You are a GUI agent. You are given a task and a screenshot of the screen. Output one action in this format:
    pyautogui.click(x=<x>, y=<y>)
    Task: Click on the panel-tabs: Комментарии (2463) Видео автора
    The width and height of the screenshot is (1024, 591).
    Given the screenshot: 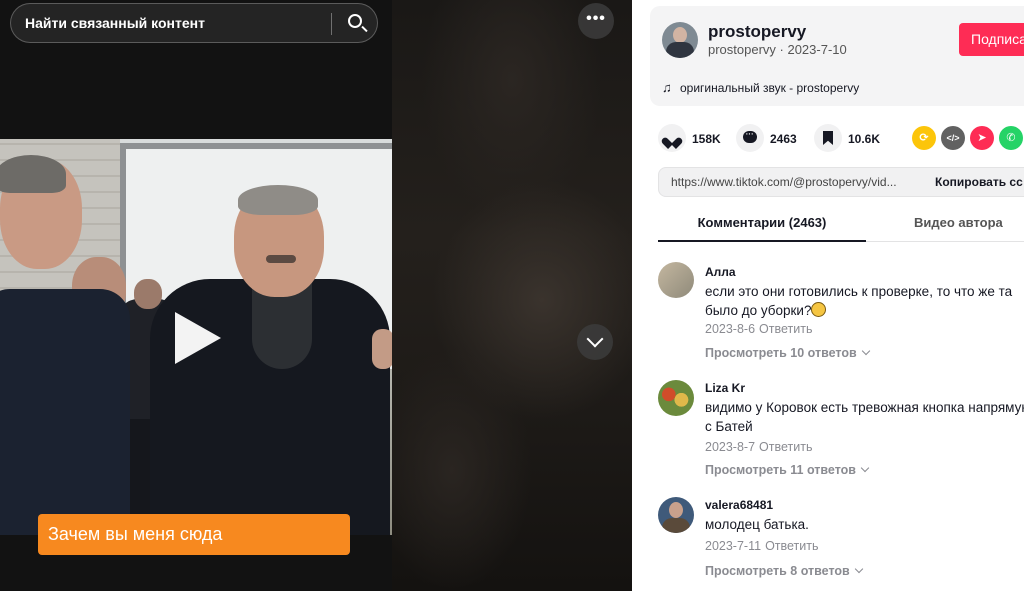 What is the action you would take?
    pyautogui.click(x=841, y=225)
    